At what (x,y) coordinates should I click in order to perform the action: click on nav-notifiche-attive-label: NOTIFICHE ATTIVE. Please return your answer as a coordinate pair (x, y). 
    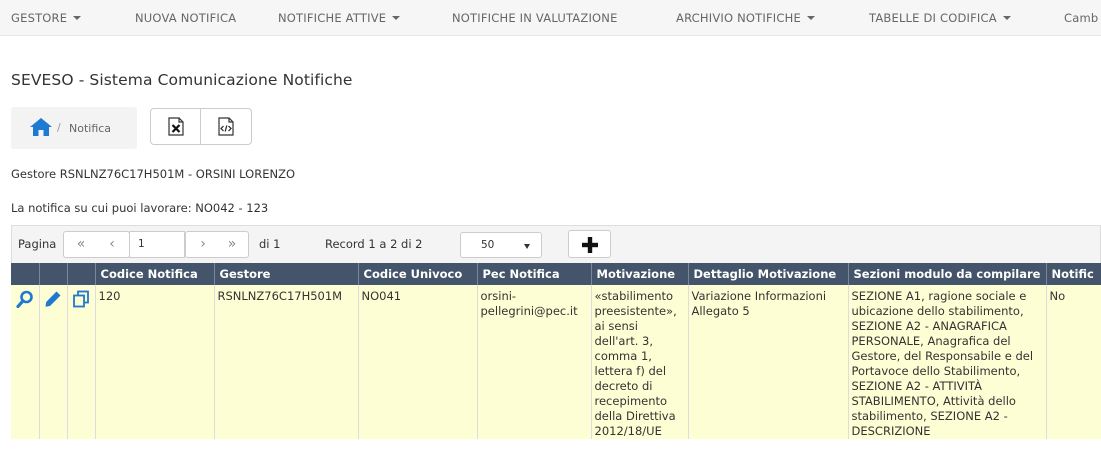
    Looking at the image, I should click on (332, 18).